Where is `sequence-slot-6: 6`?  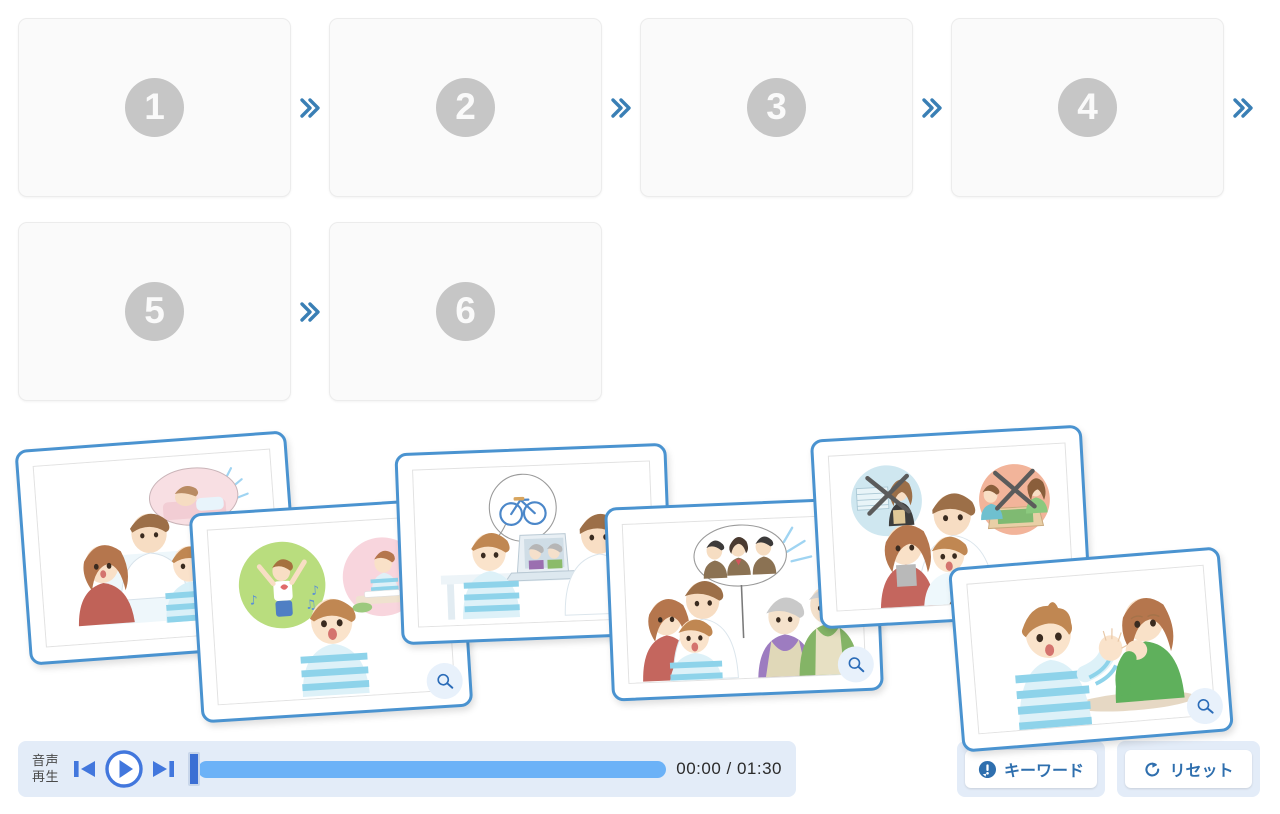
sequence-slot-6: 6 is located at coordinates (465, 311).